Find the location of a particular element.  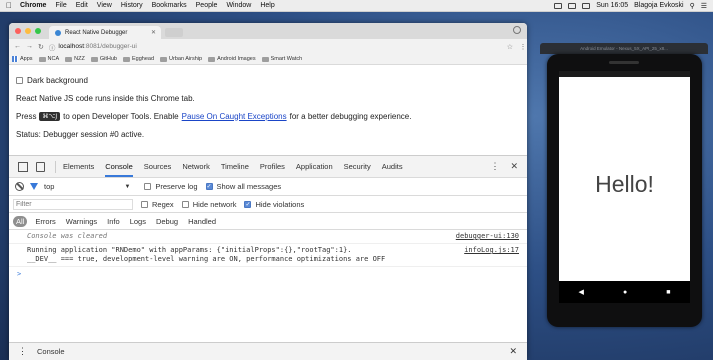

tab-application: Application is located at coordinates (314, 166).